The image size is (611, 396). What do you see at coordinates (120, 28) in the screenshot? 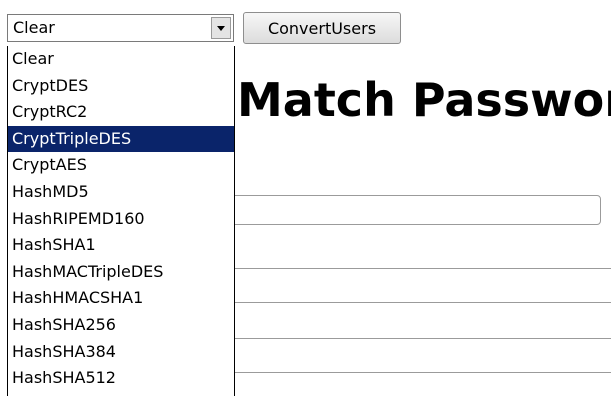
I see `algorithm-select: Clear` at bounding box center [120, 28].